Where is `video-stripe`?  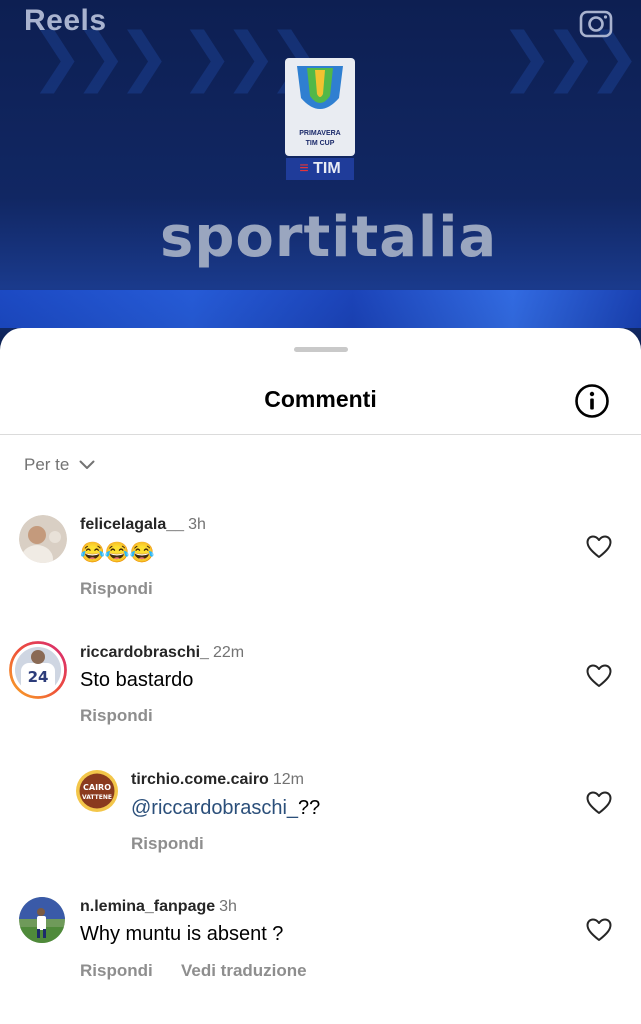 video-stripe is located at coordinates (320, 309).